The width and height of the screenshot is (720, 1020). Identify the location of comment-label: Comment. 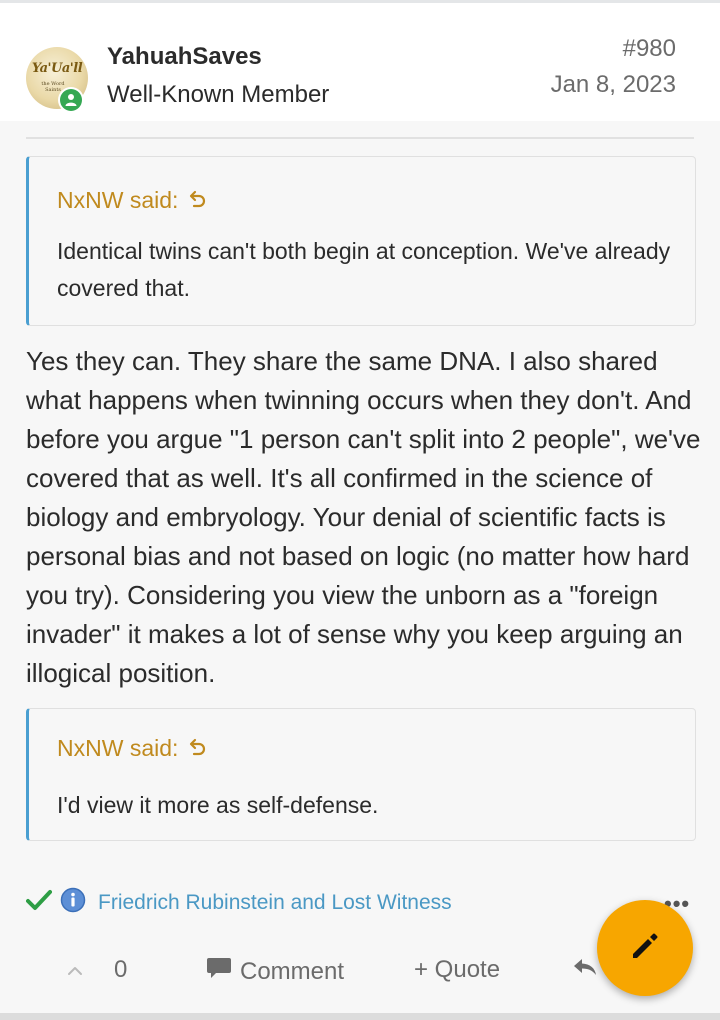
(292, 971).